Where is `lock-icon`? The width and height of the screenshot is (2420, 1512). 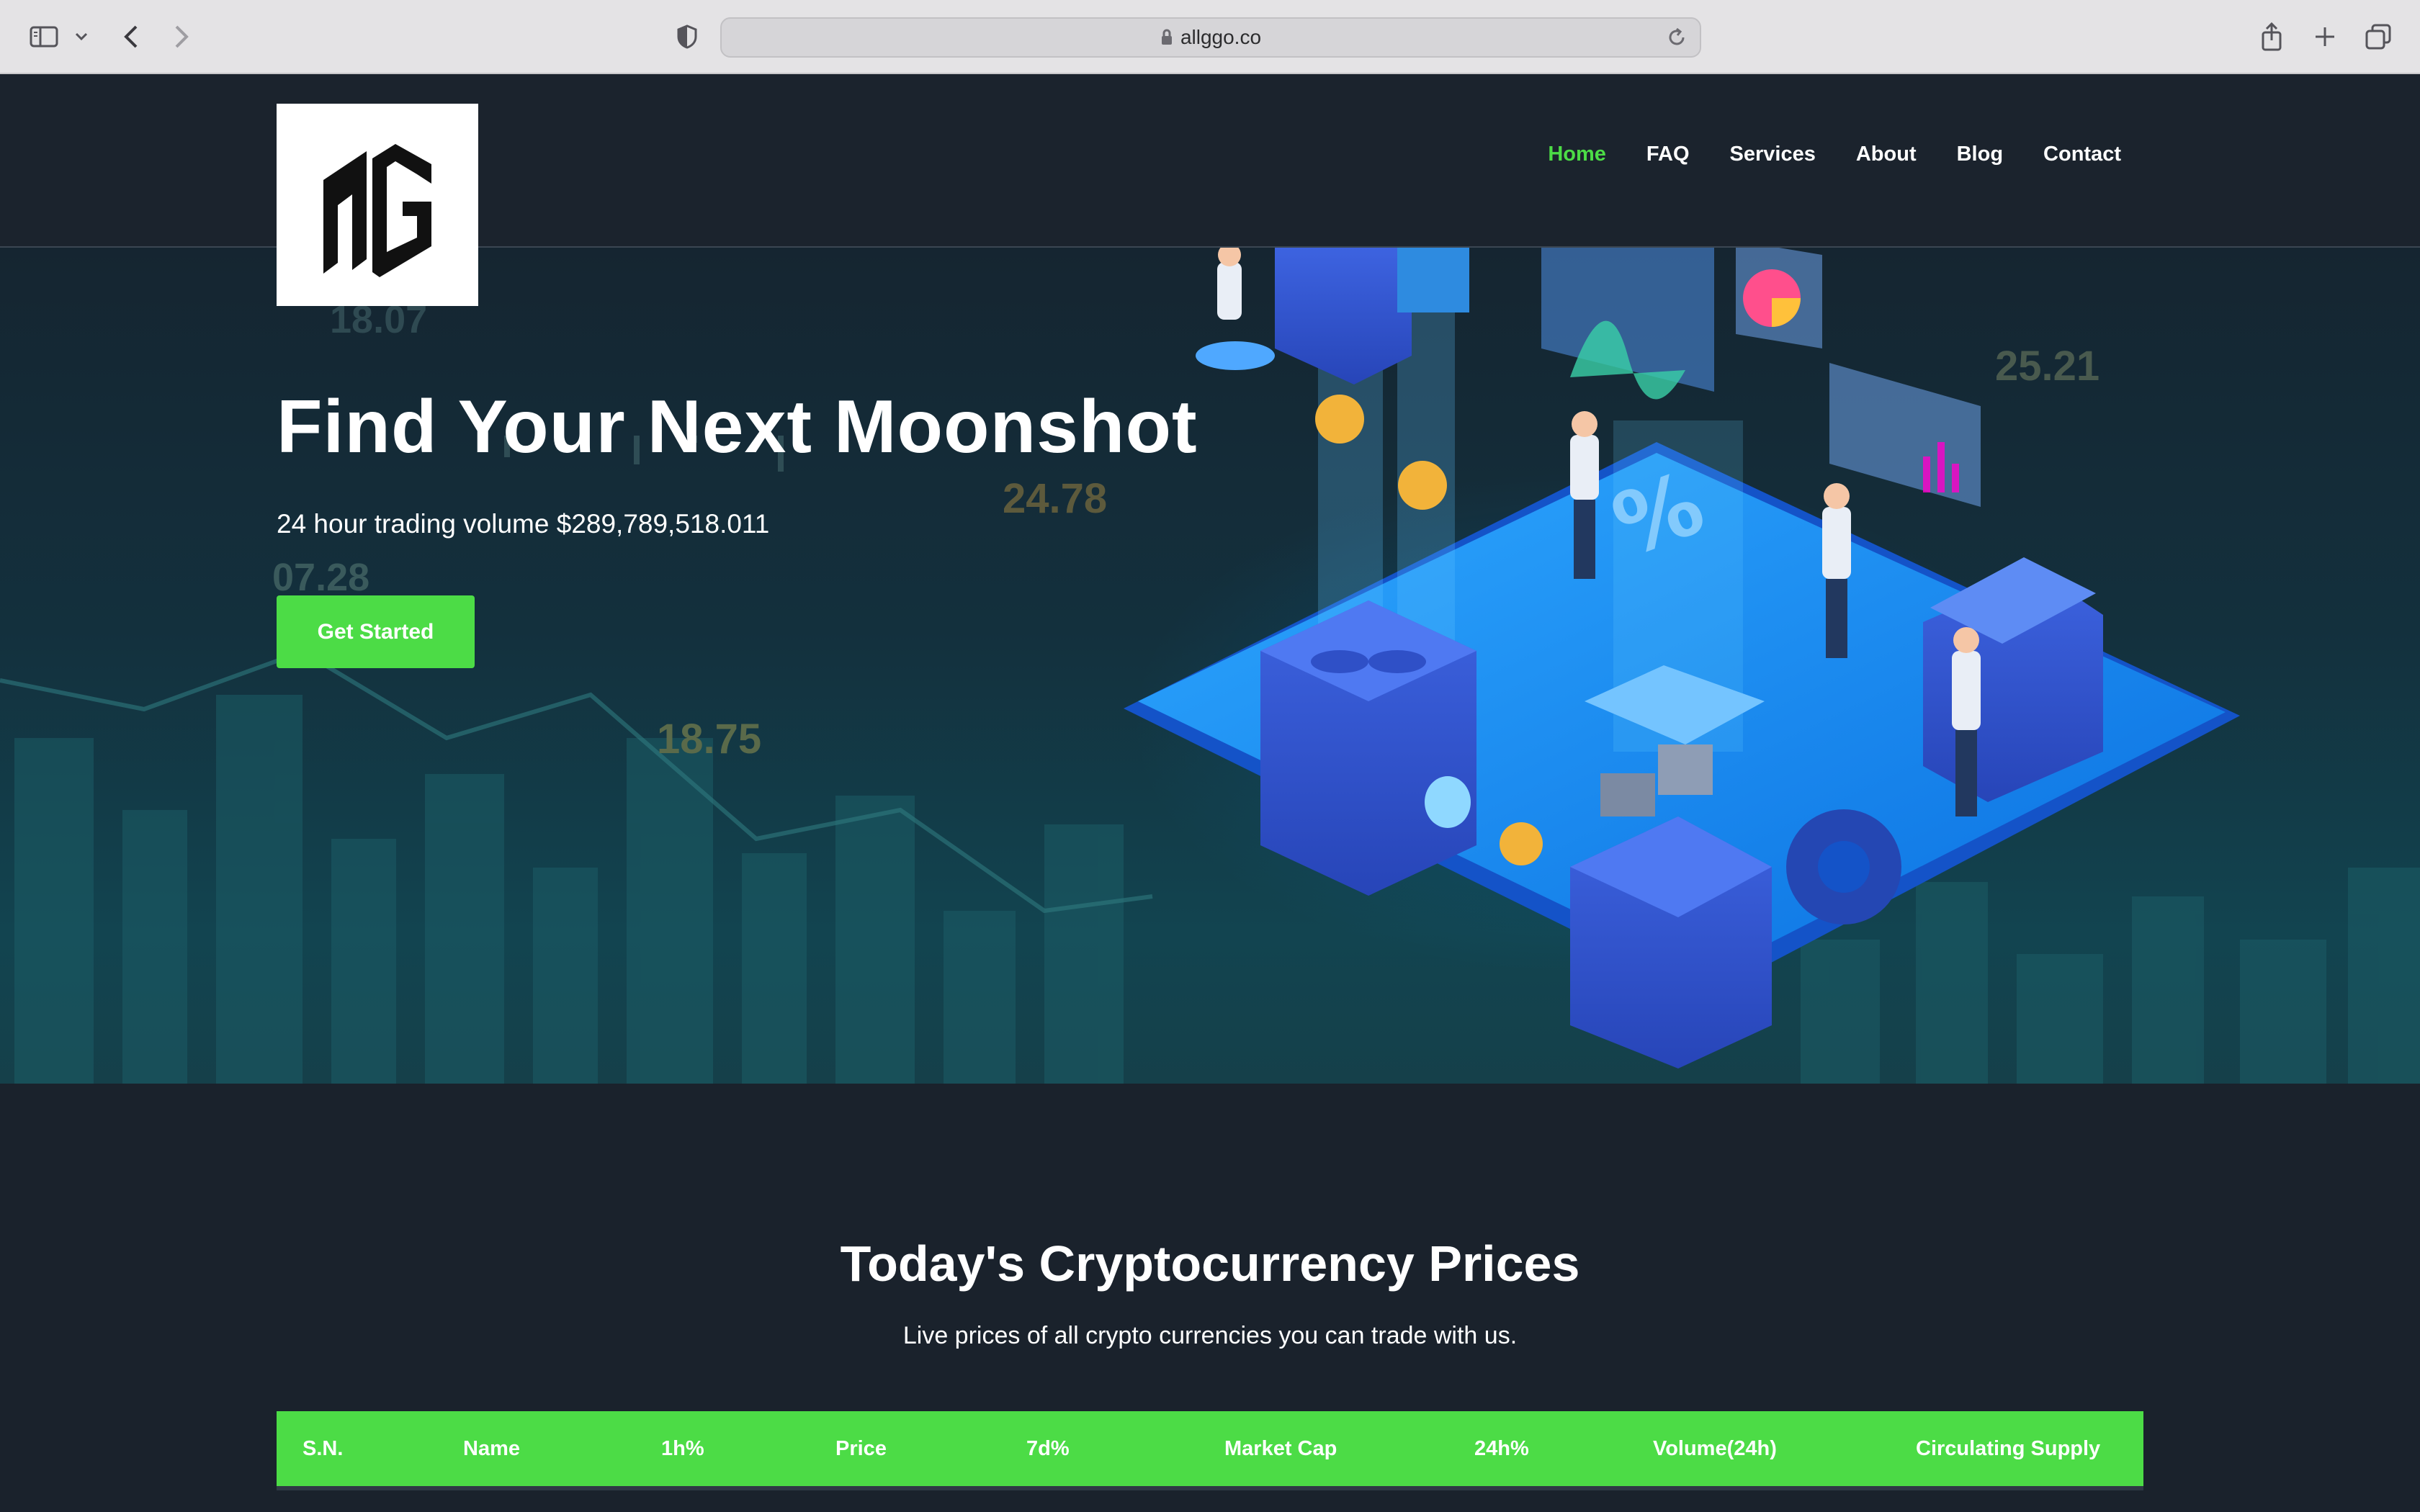 lock-icon is located at coordinates (1166, 37).